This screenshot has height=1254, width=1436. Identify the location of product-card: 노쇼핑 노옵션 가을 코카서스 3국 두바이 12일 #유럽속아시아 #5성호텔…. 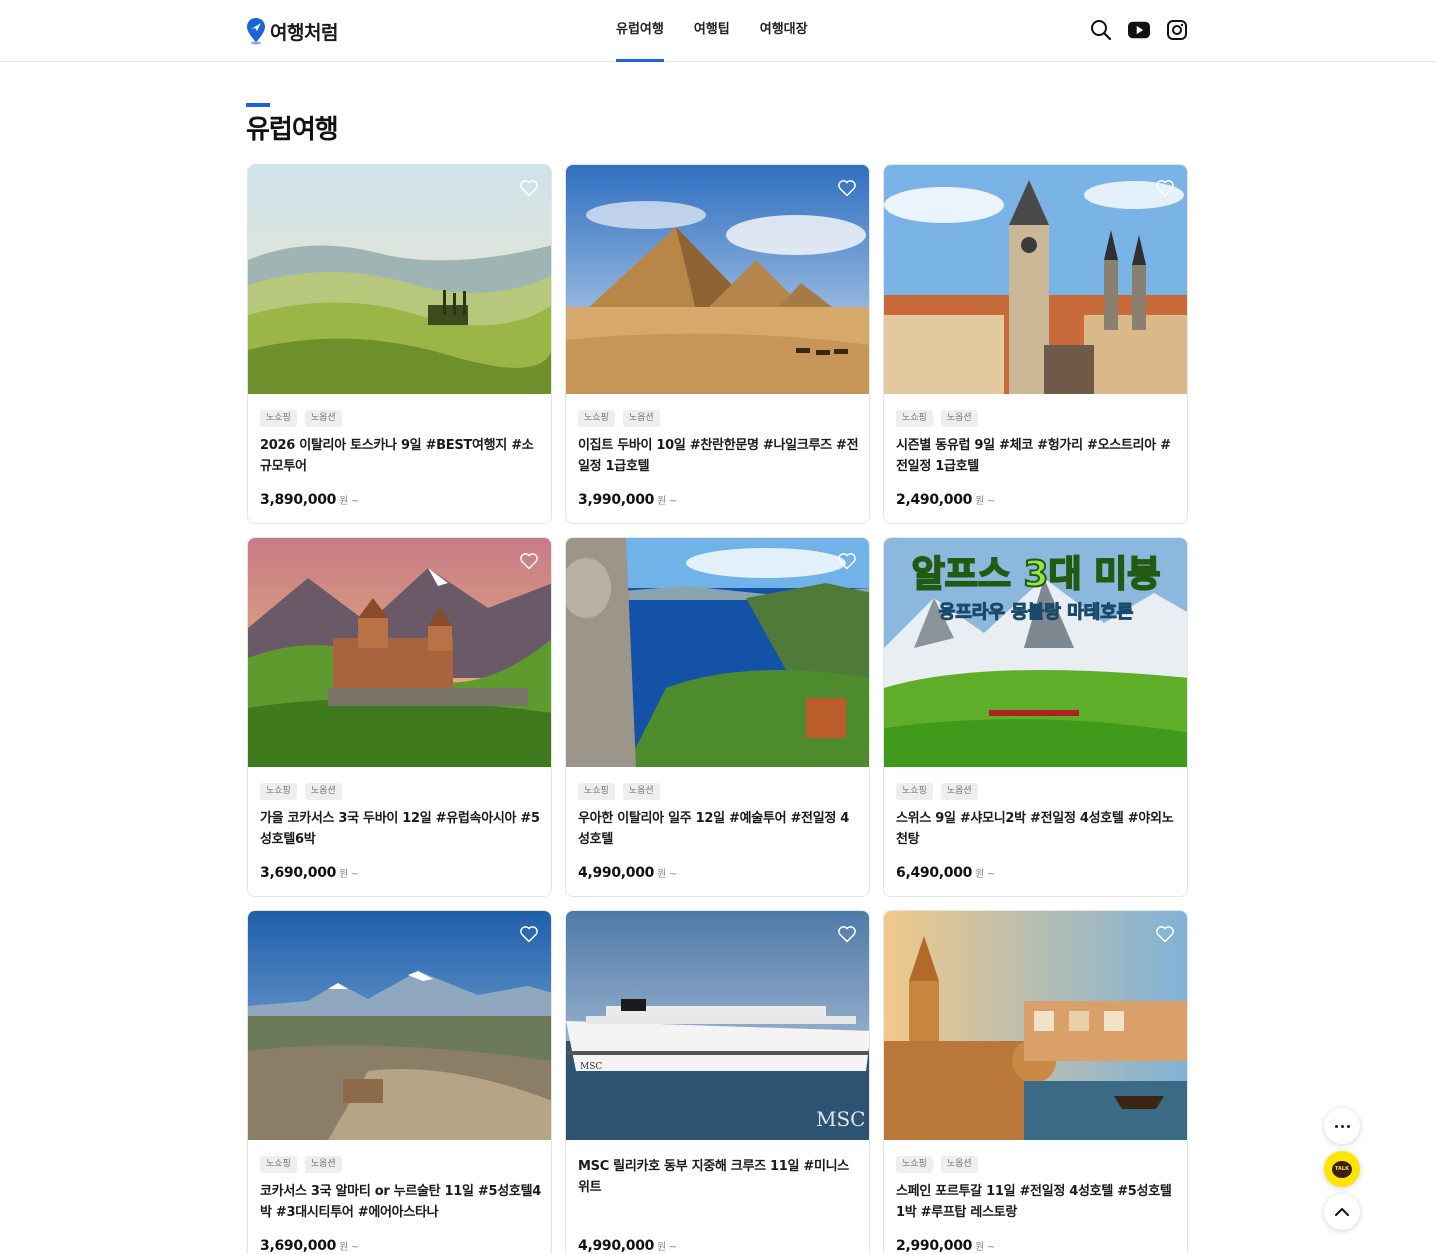
(399, 717).